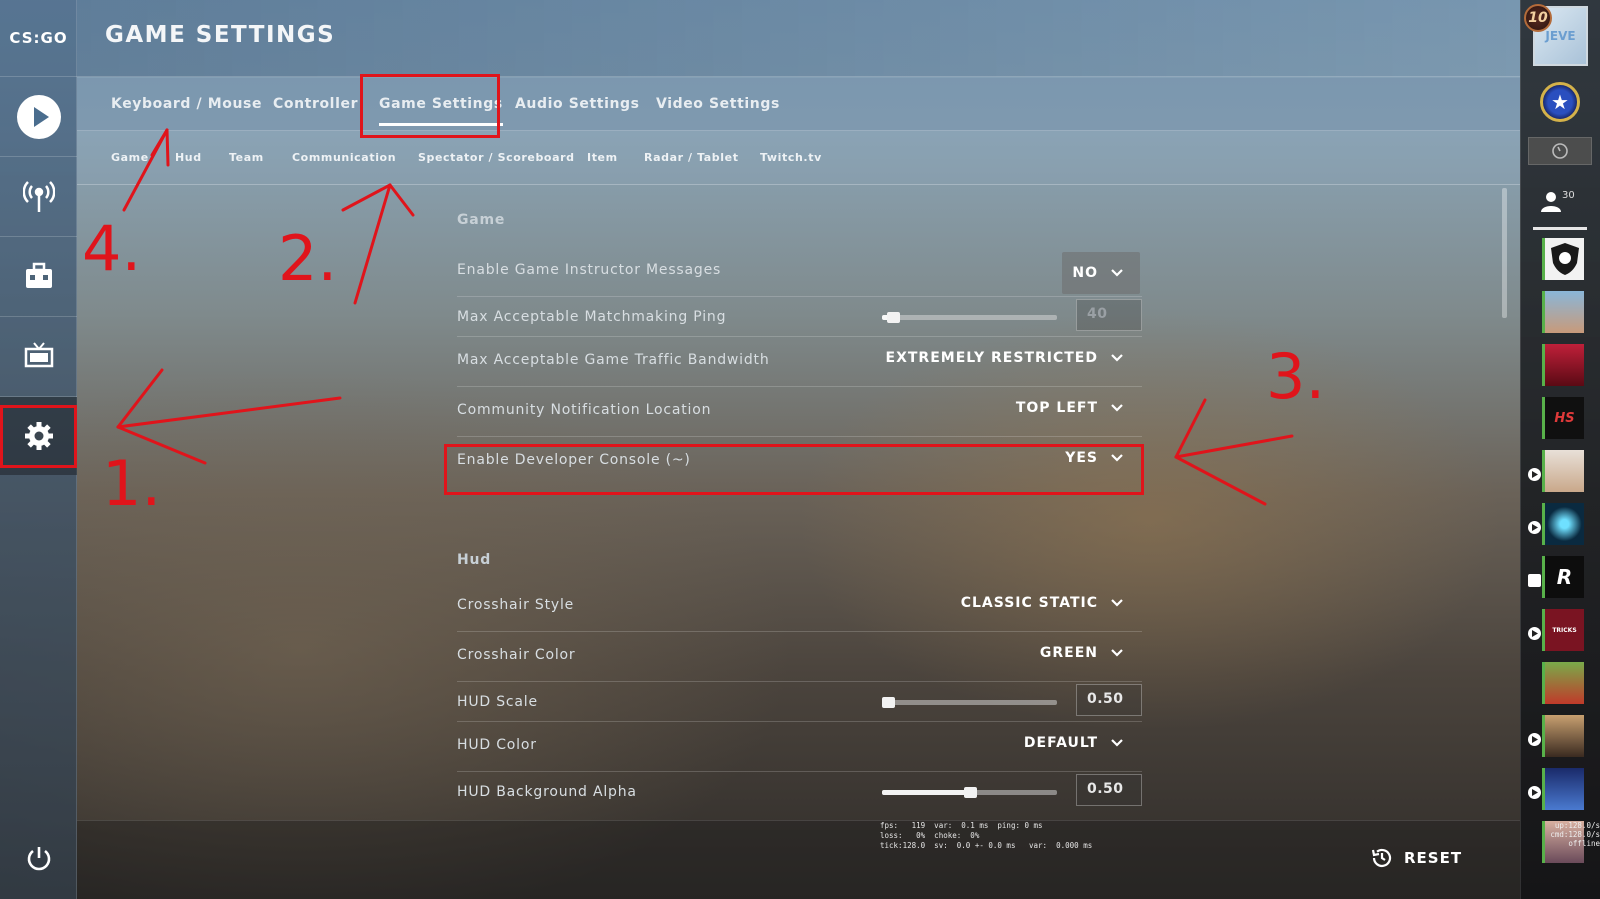  I want to click on tab-audio-settings: Audio Settings, so click(577, 104).